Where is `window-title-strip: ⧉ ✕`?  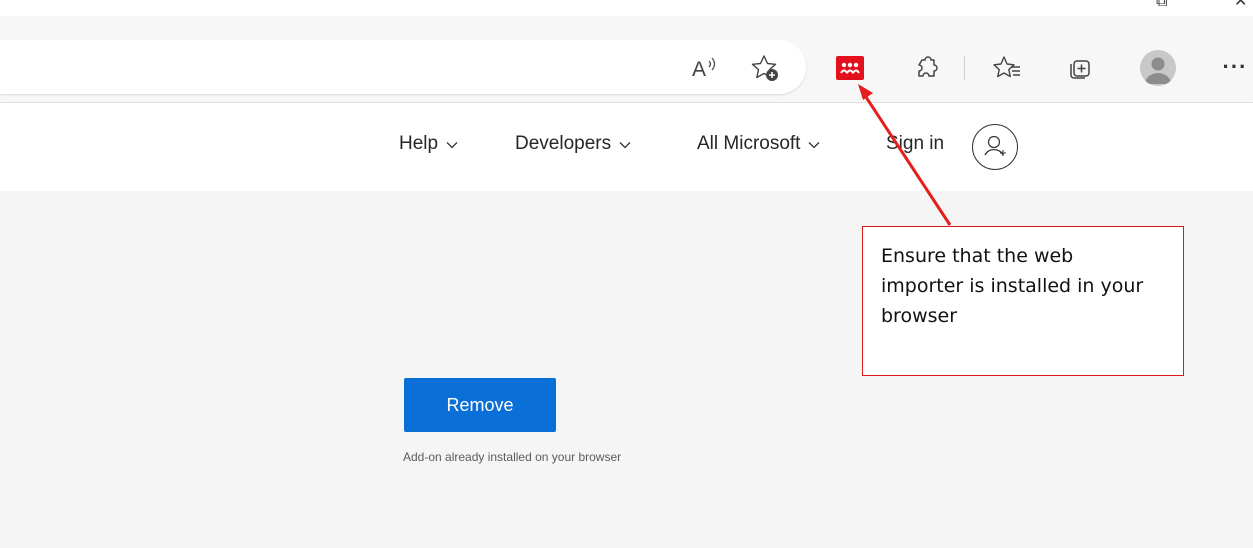
window-title-strip: ⧉ ✕ is located at coordinates (626, 8).